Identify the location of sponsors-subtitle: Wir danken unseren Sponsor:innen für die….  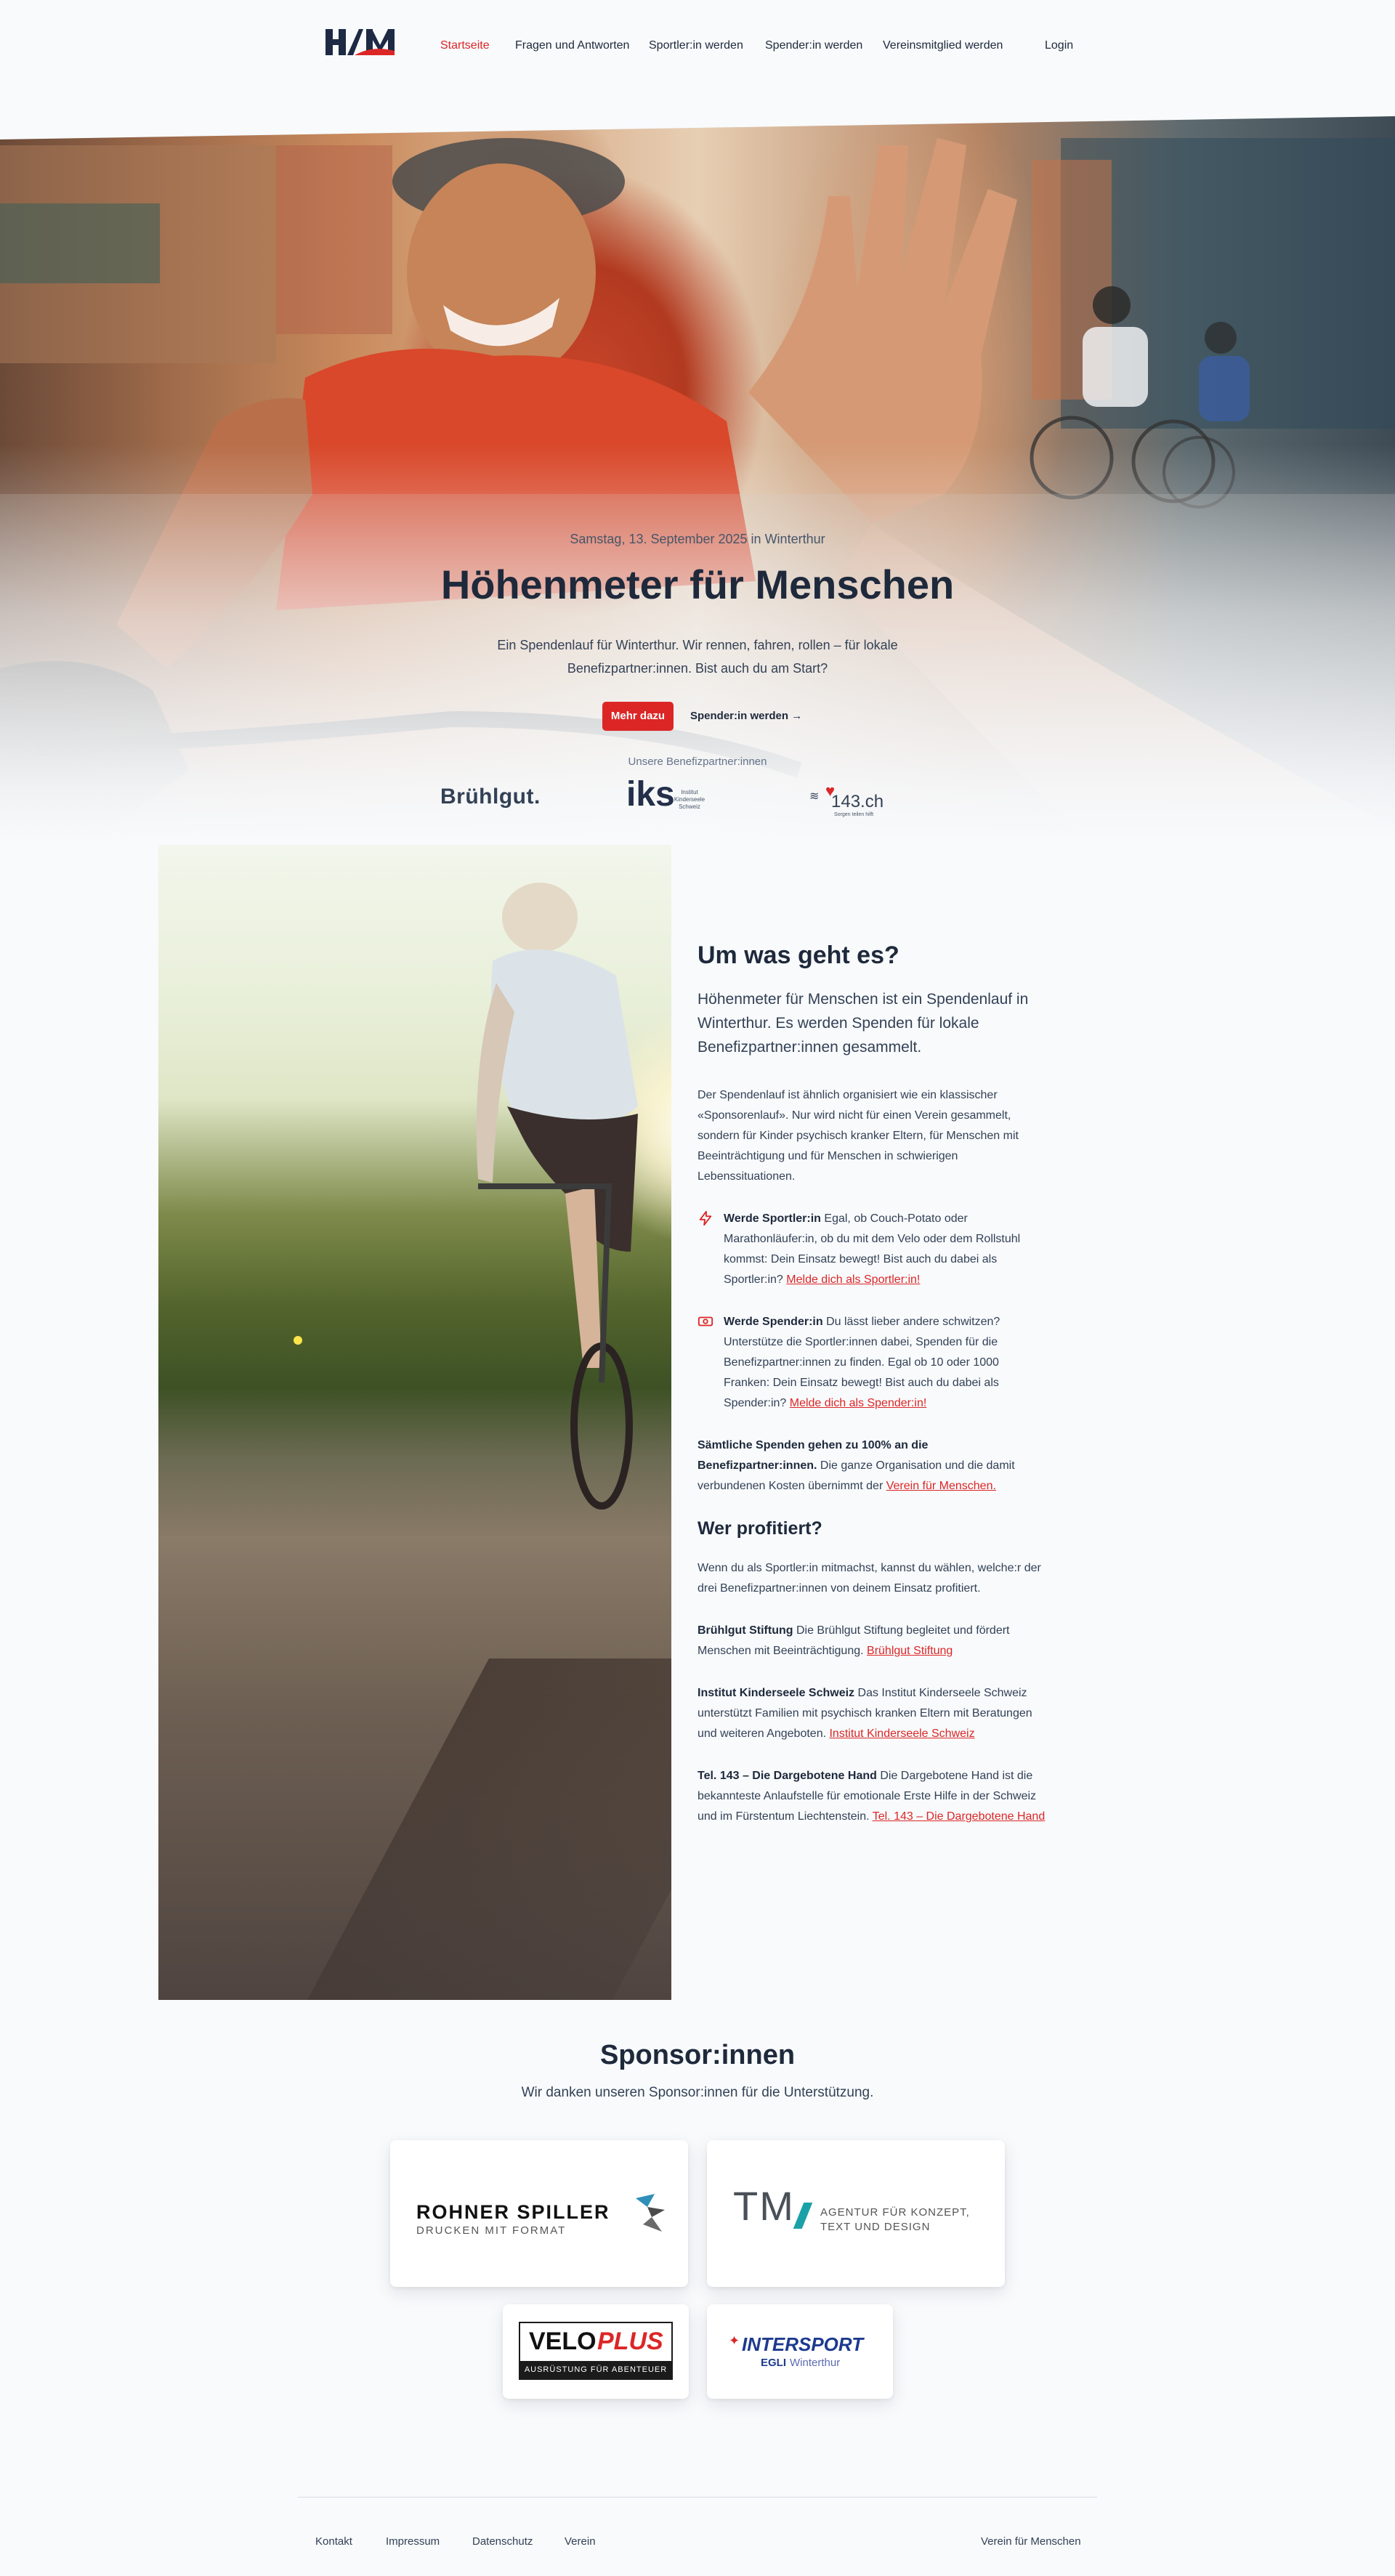
(698, 2092).